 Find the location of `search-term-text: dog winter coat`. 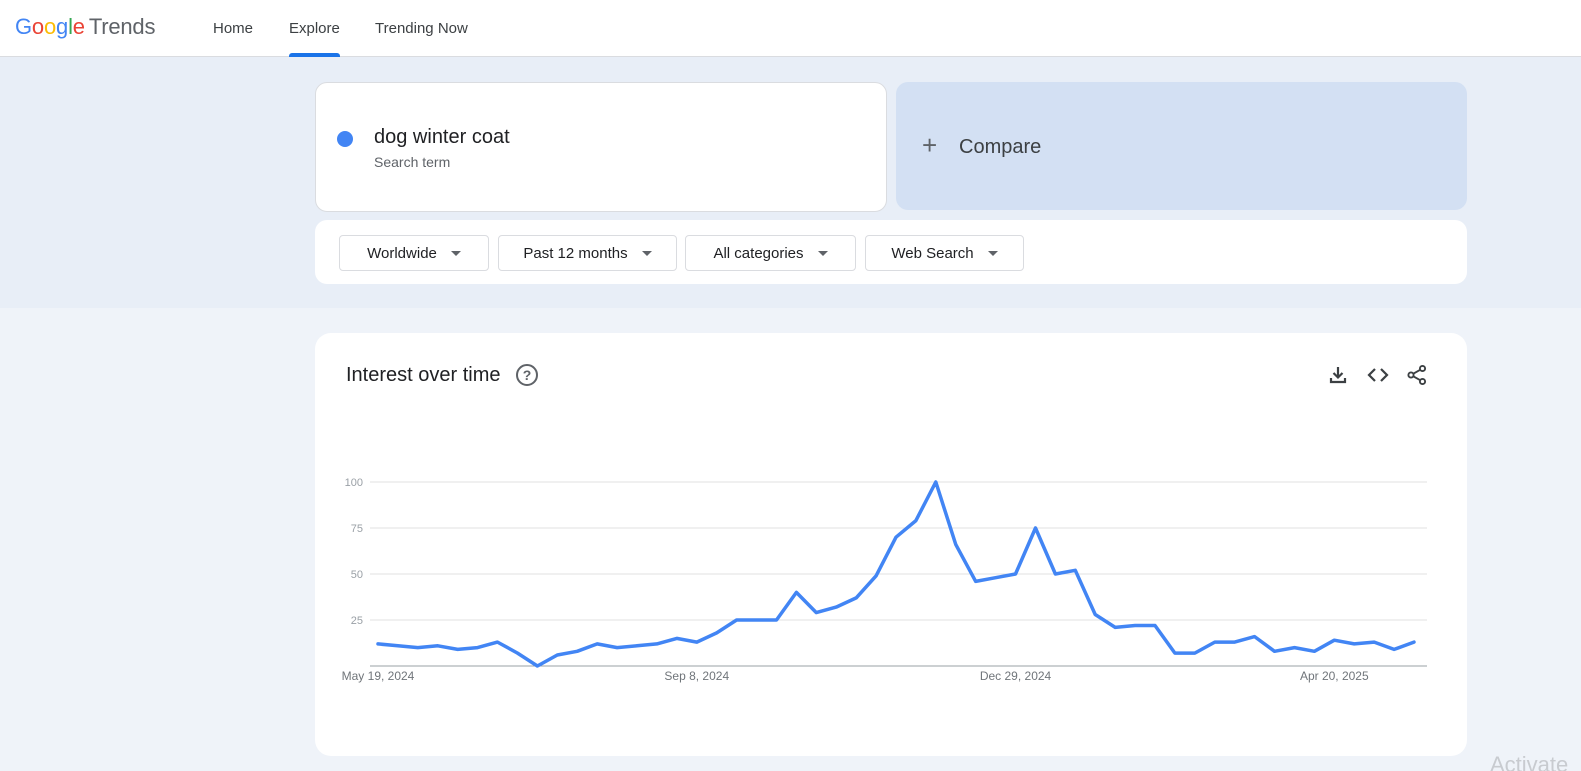

search-term-text: dog winter coat is located at coordinates (442, 137).